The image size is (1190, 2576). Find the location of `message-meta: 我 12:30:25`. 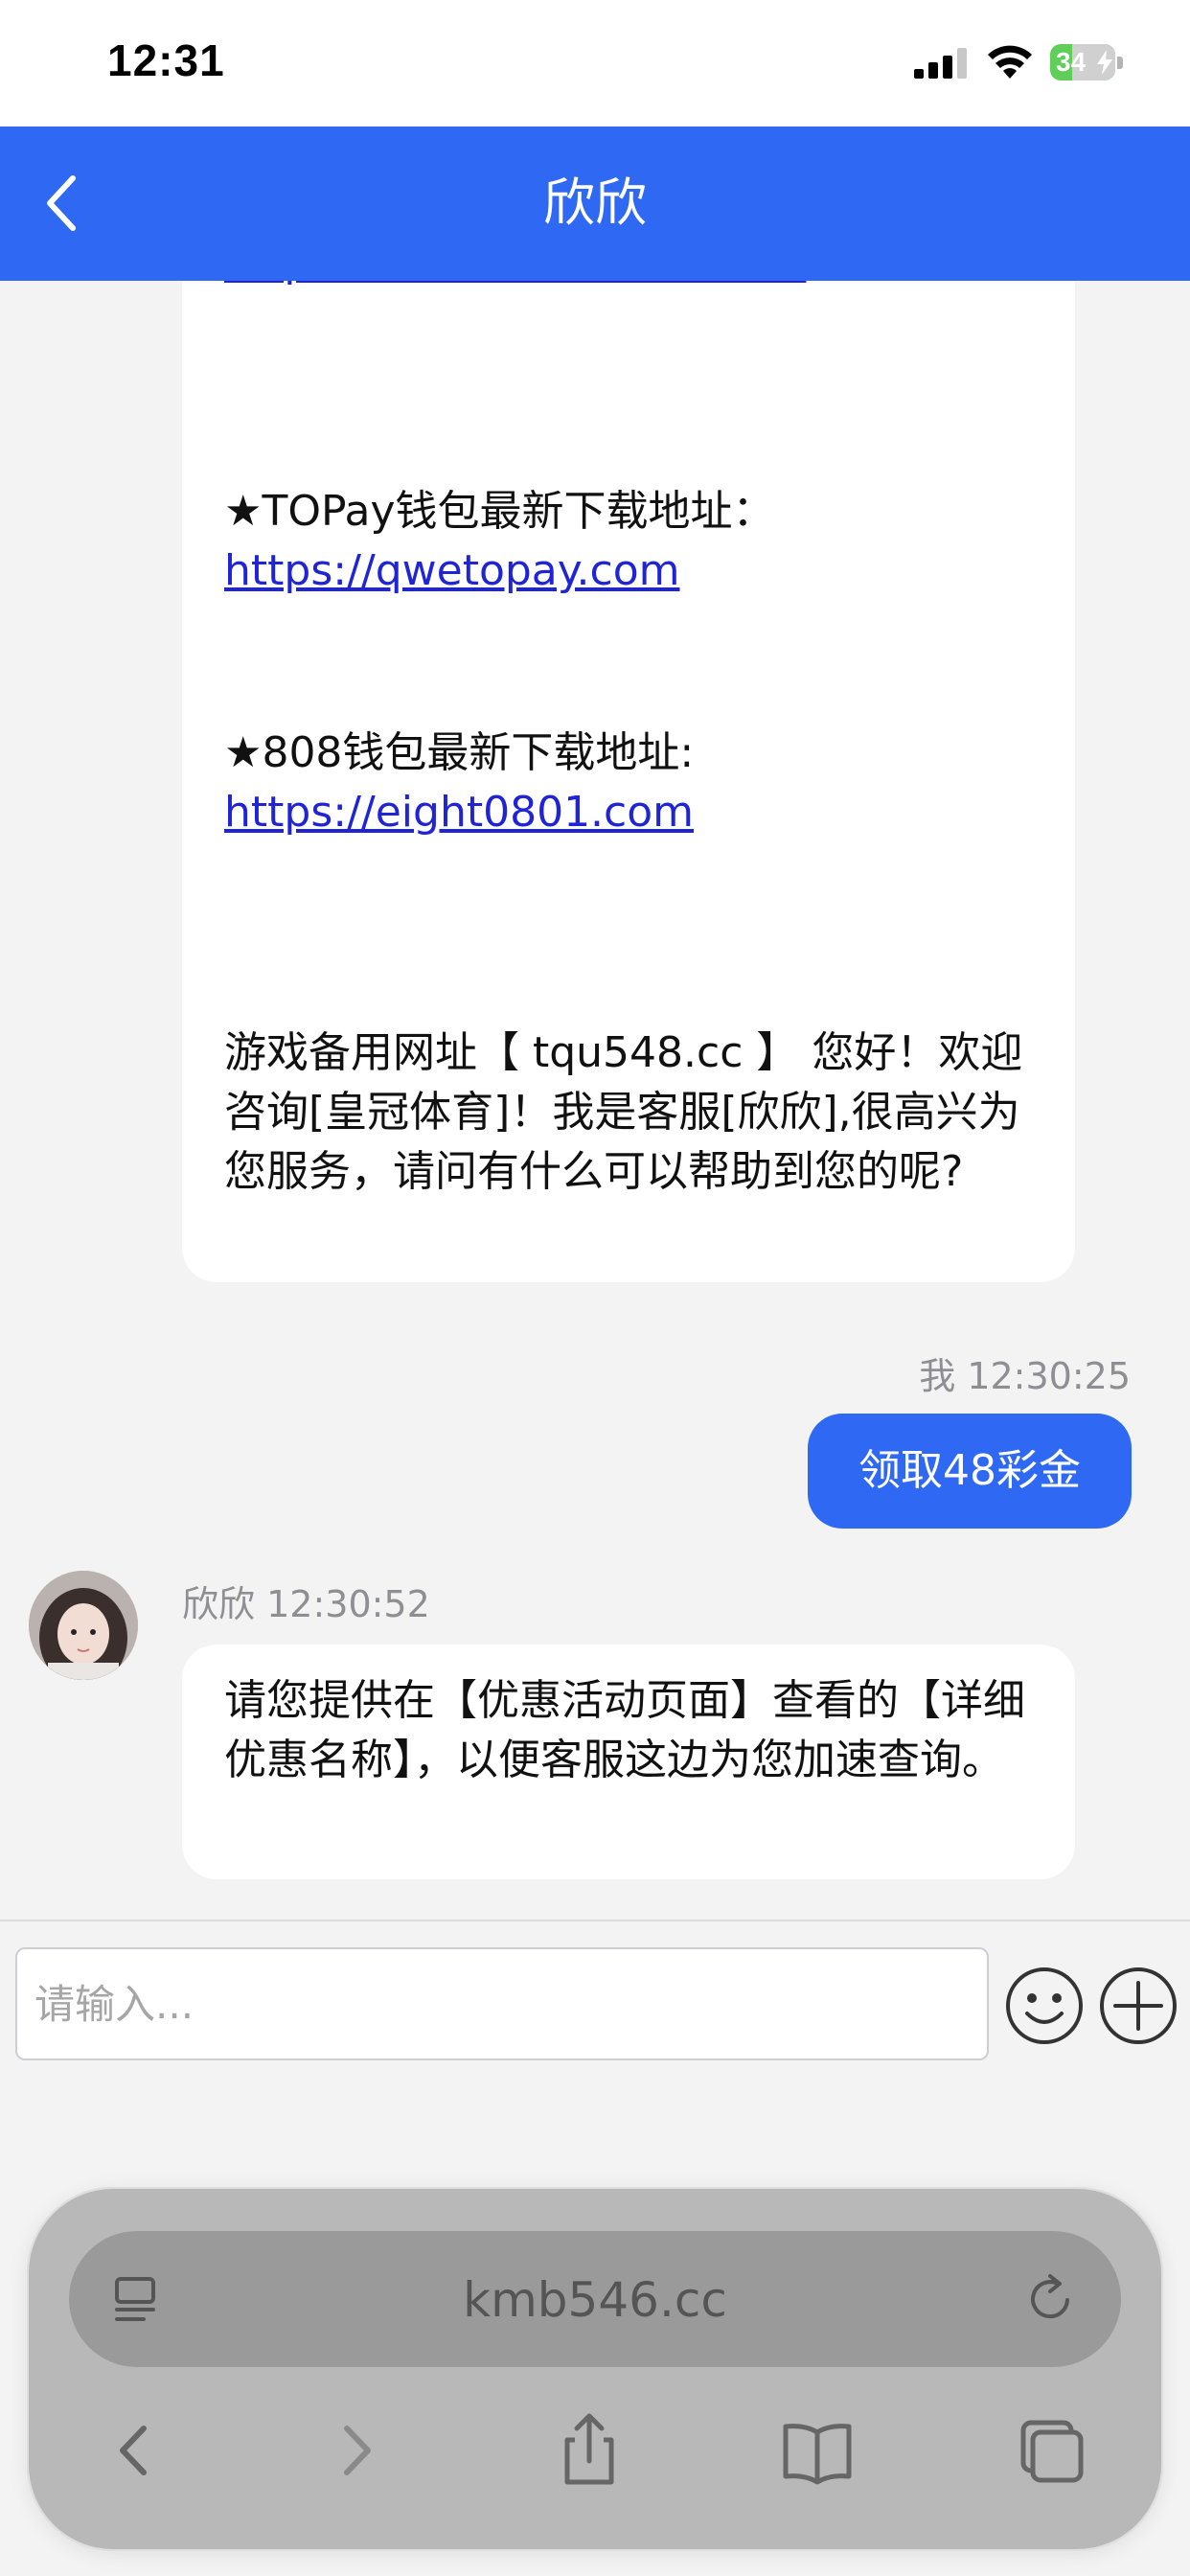

message-meta: 我 12:30:25 is located at coordinates (1025, 1372).